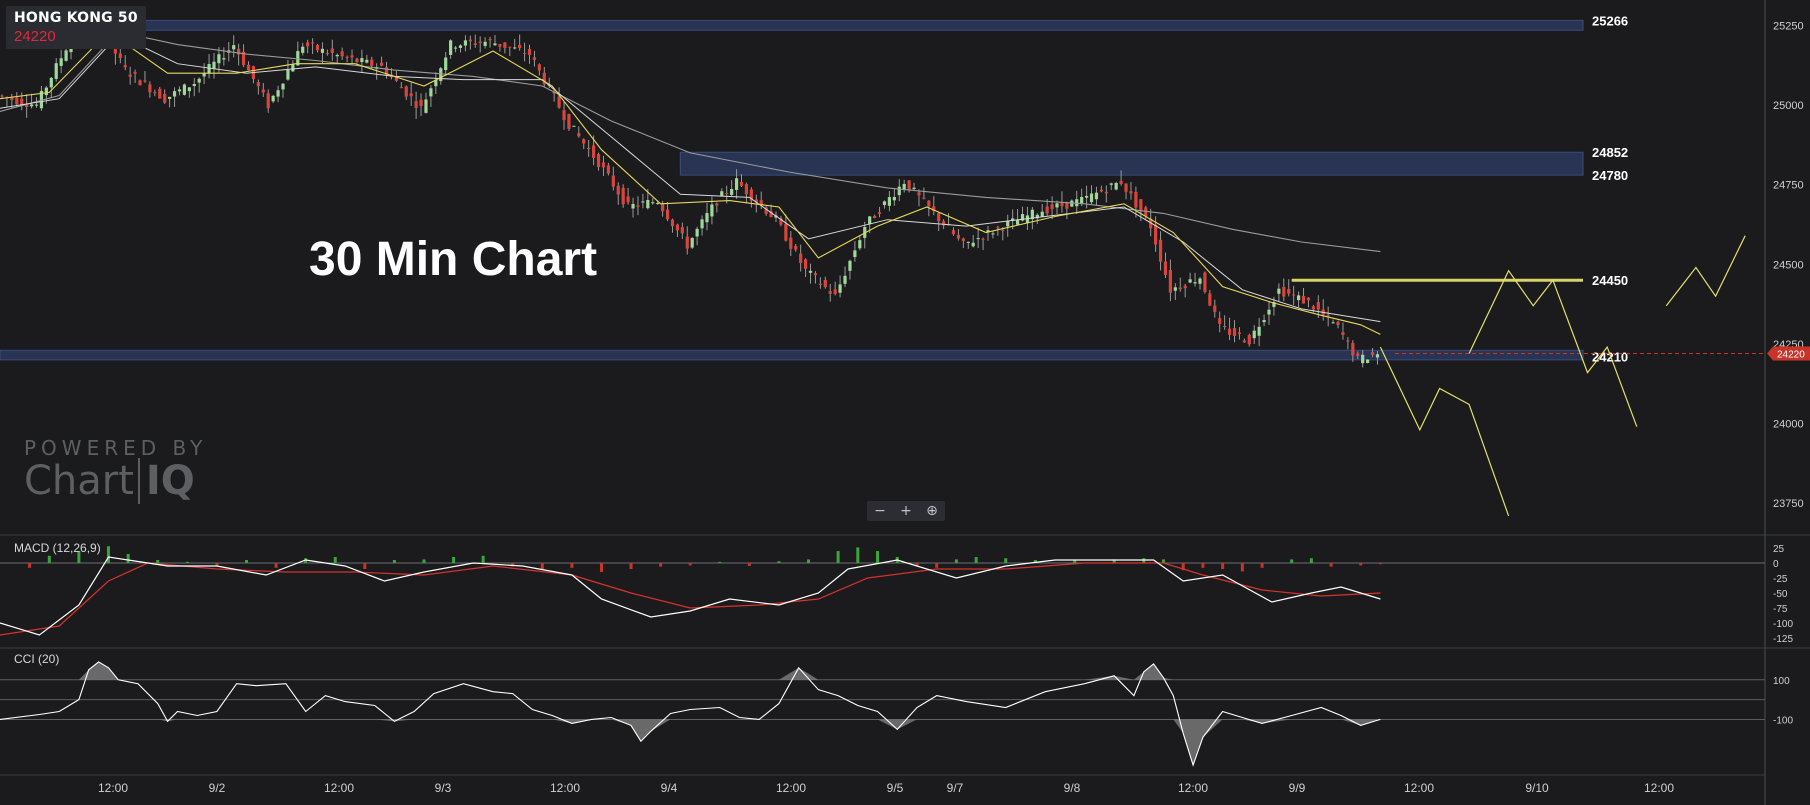 The width and height of the screenshot is (1810, 805). I want to click on chartiq-logo: POWERED BY Chart IQ, so click(115, 470).